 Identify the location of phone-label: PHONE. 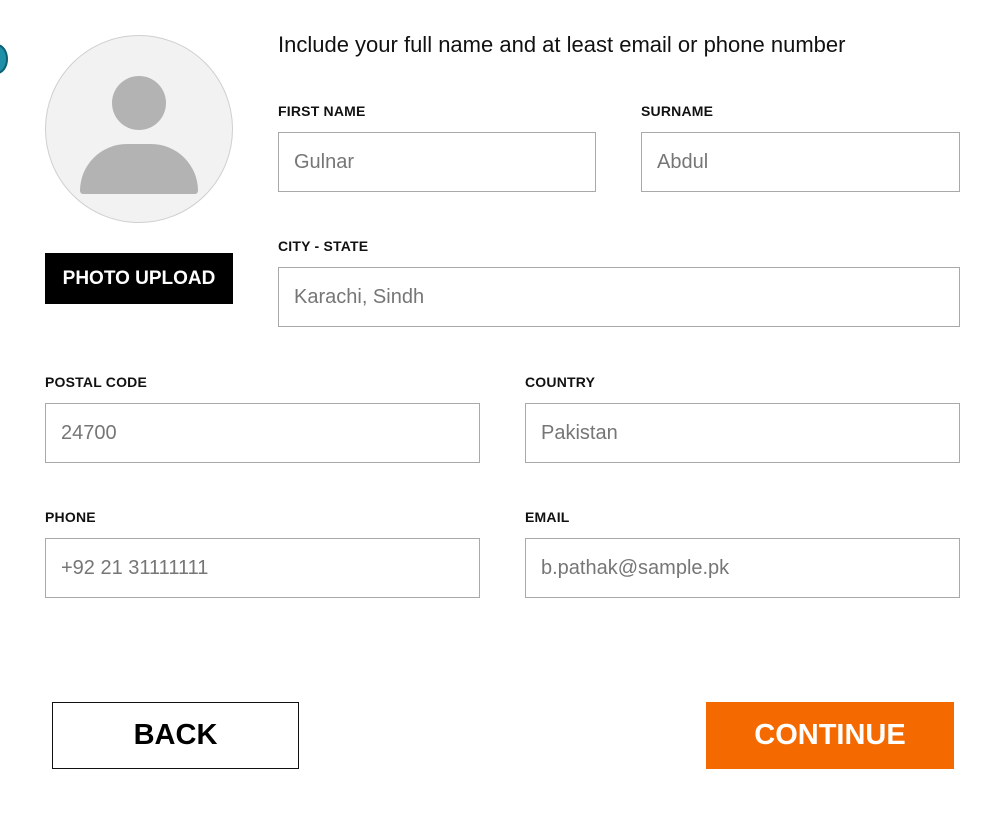
(70, 517).